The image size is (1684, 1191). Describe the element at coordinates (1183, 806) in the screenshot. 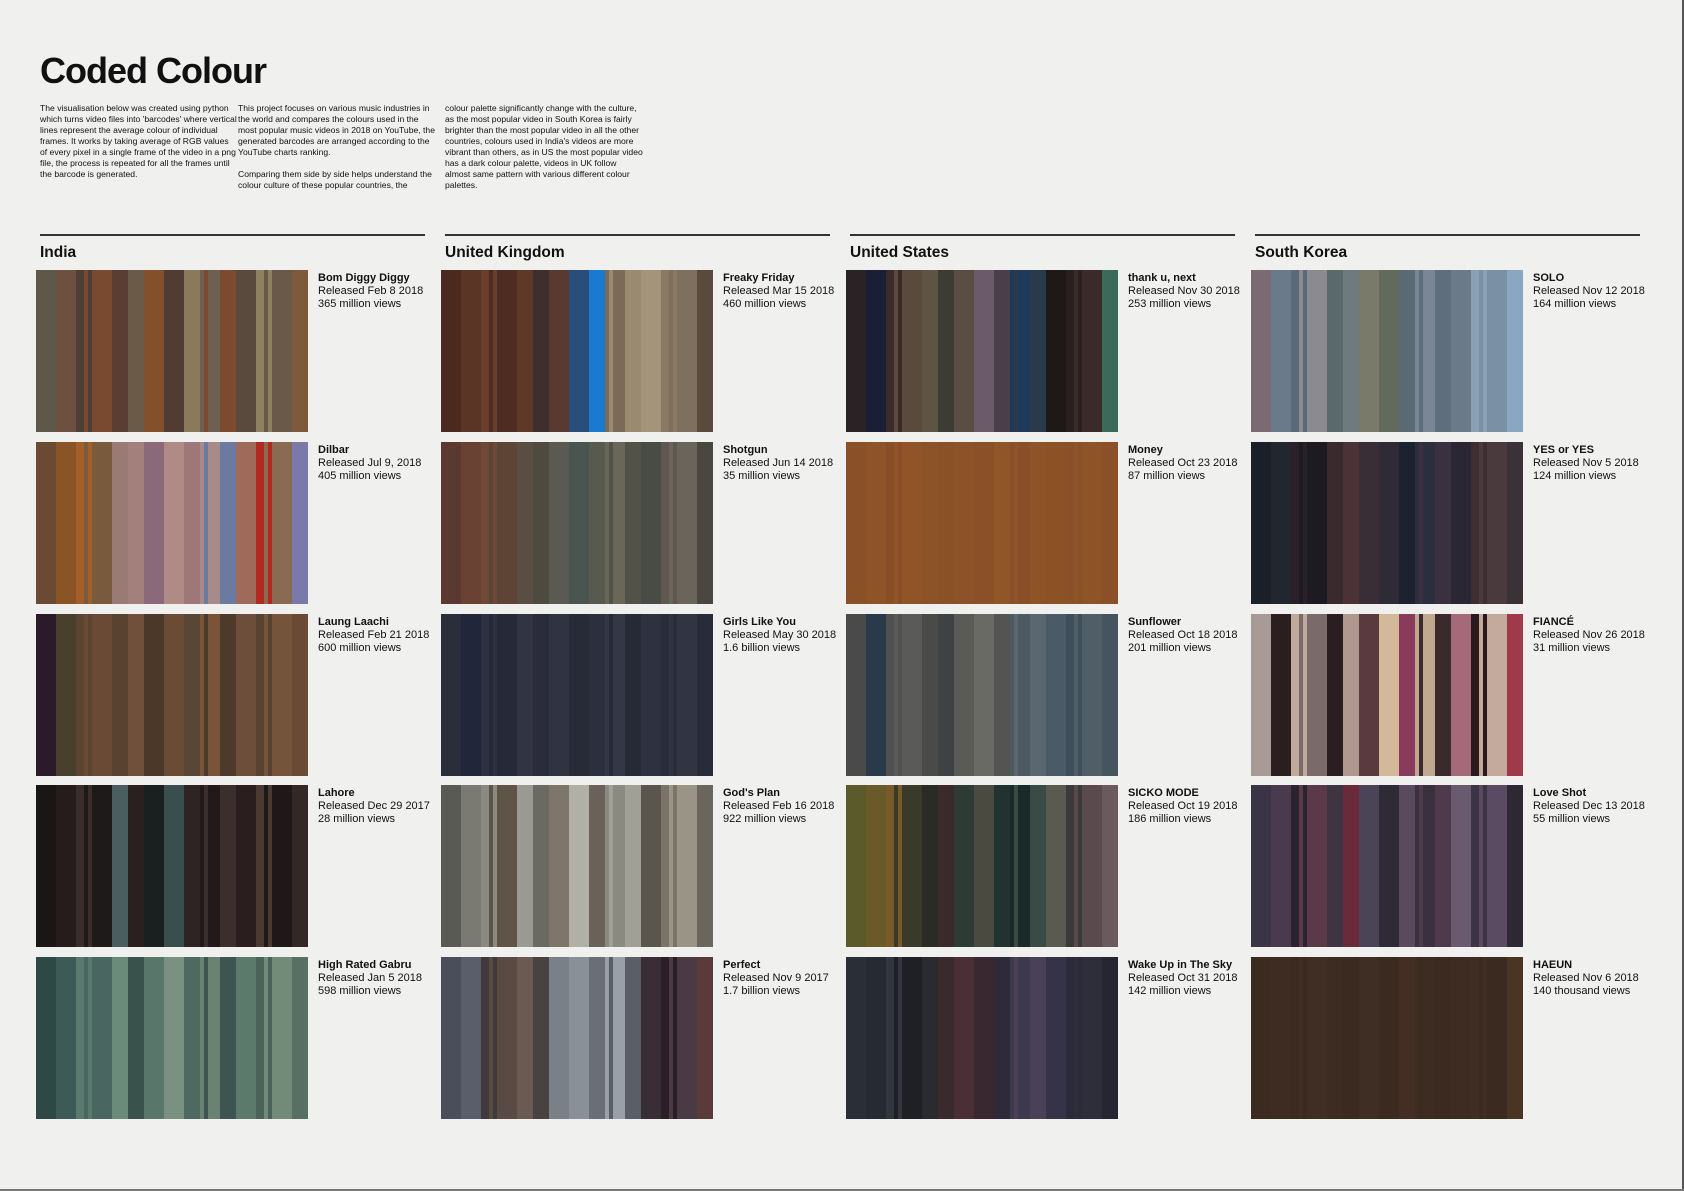

I see `release-date: Released Oct 19 2018` at that location.